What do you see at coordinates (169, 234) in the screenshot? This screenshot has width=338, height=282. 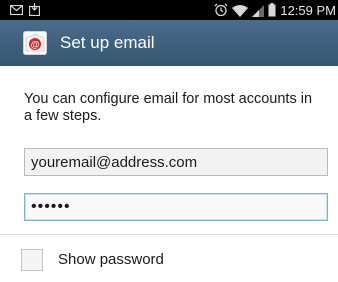 I see `divider` at bounding box center [169, 234].